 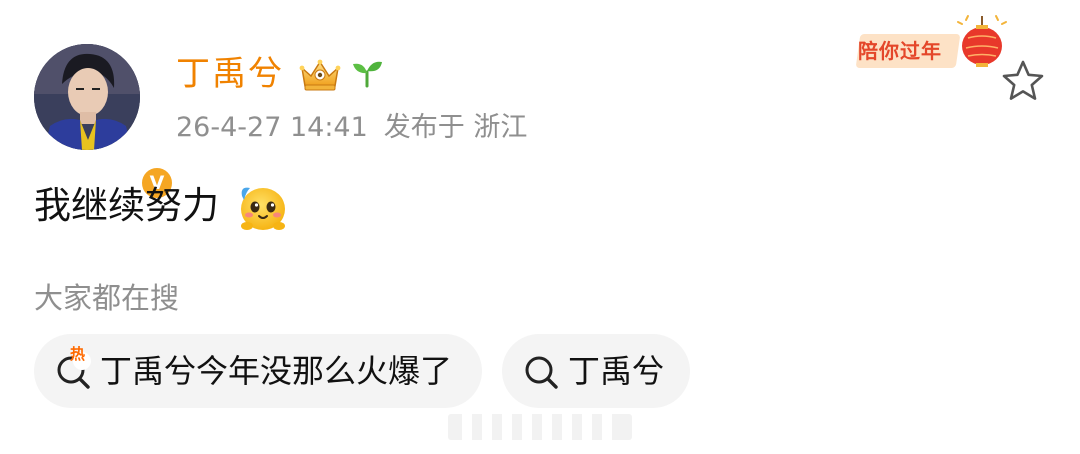 What do you see at coordinates (107, 298) in the screenshot?
I see `trending-searches-label: 大家都在搜` at bounding box center [107, 298].